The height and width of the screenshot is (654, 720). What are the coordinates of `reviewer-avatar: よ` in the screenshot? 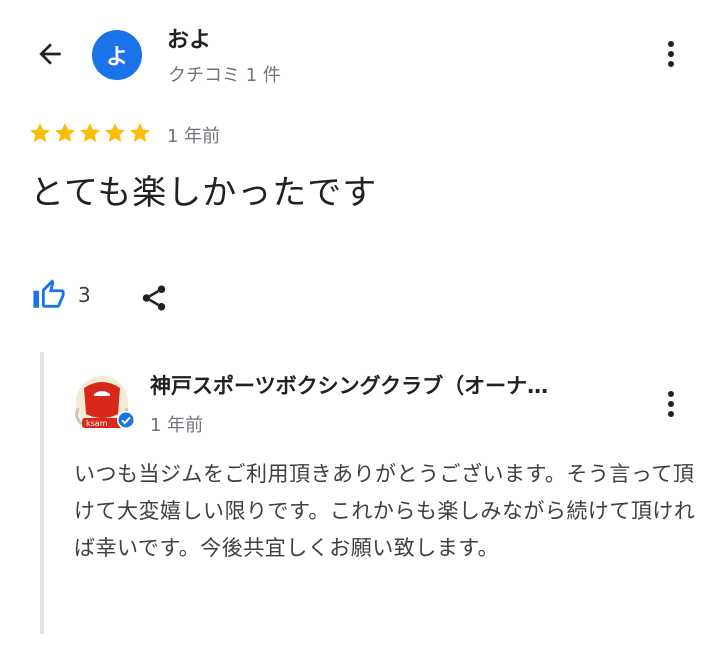 It's located at (117, 55).